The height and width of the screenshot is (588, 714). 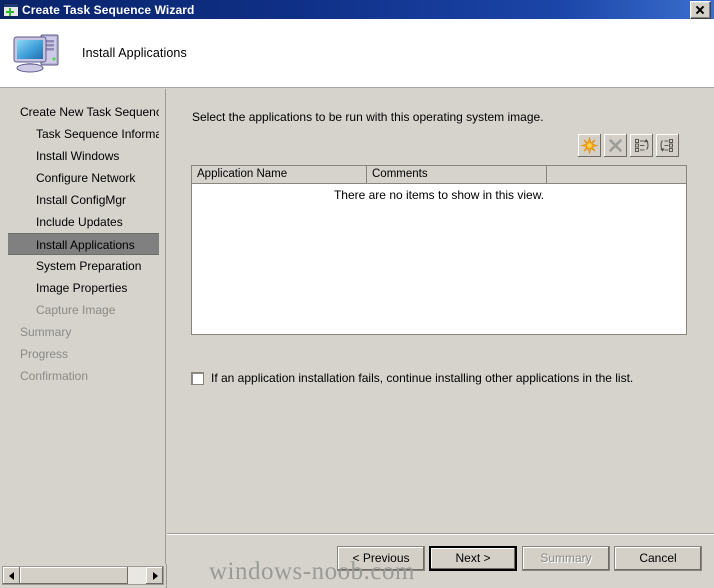 What do you see at coordinates (473, 558) in the screenshot?
I see `next-button: Next >` at bounding box center [473, 558].